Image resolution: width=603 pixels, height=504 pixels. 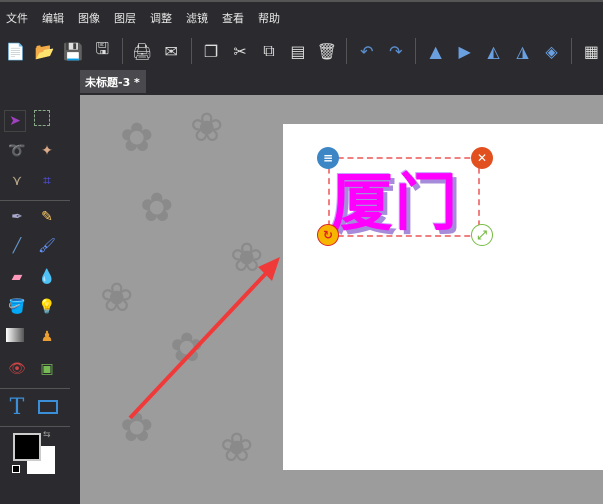 What do you see at coordinates (102, 51) in the screenshot?
I see `save-as-icon: 🖫` at bounding box center [102, 51].